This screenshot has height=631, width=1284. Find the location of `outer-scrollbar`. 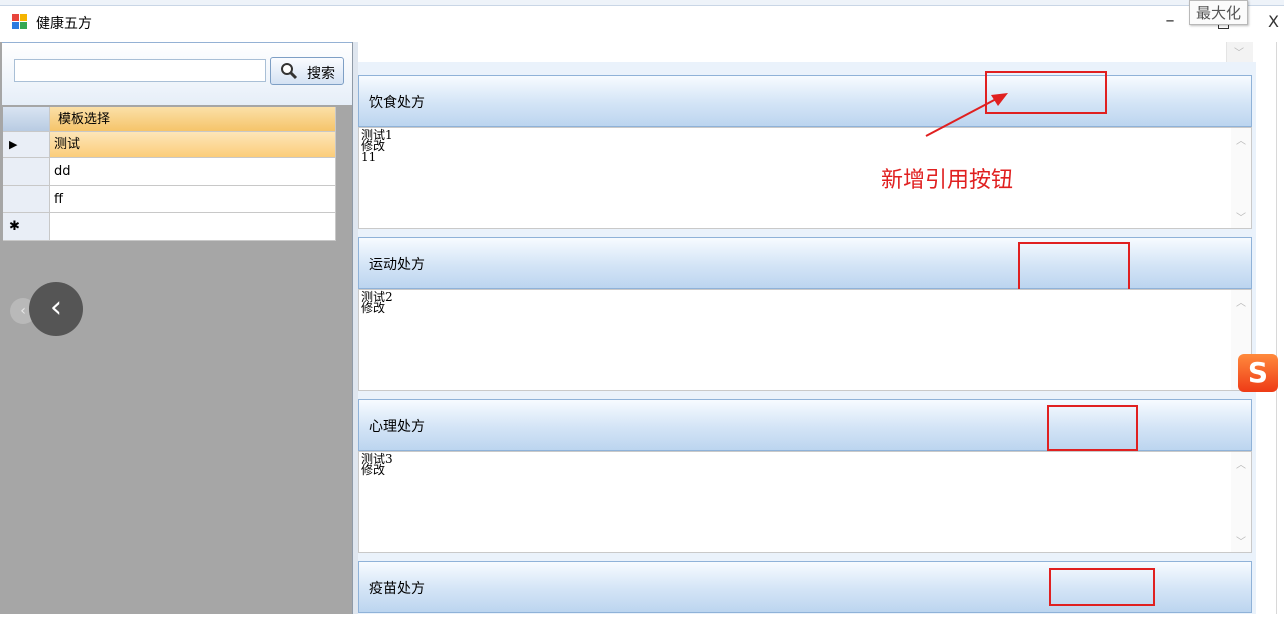

outer-scrollbar is located at coordinates (1280, 328).